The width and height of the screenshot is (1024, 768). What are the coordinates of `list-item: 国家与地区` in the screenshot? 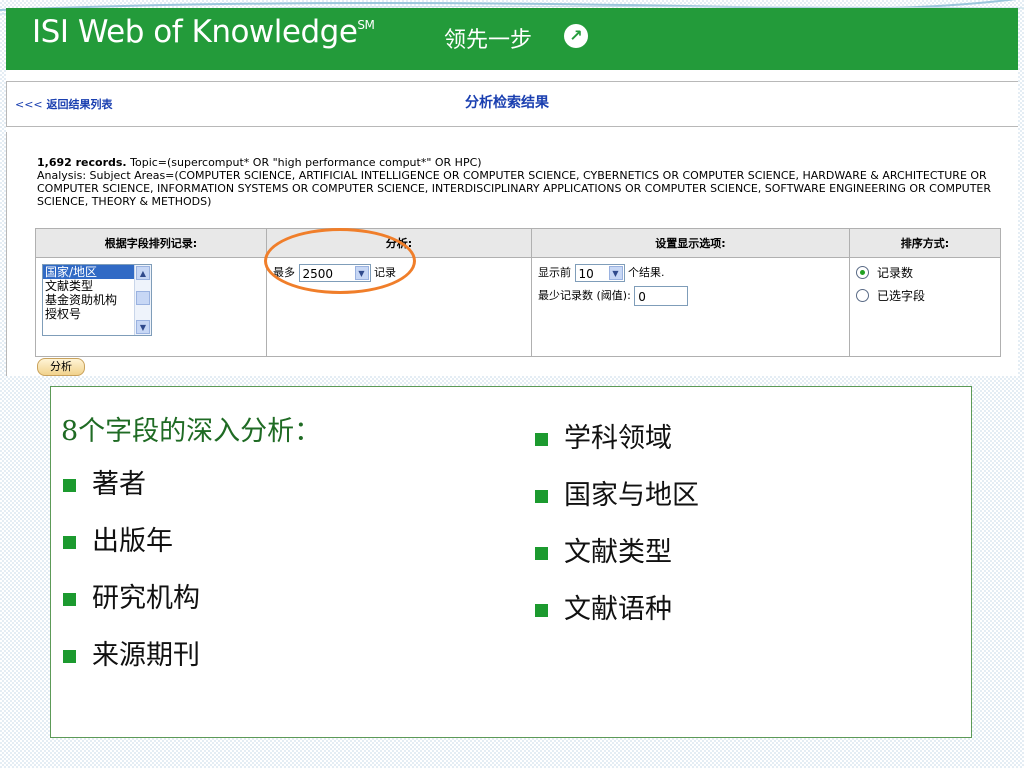 It's located at (617, 504).